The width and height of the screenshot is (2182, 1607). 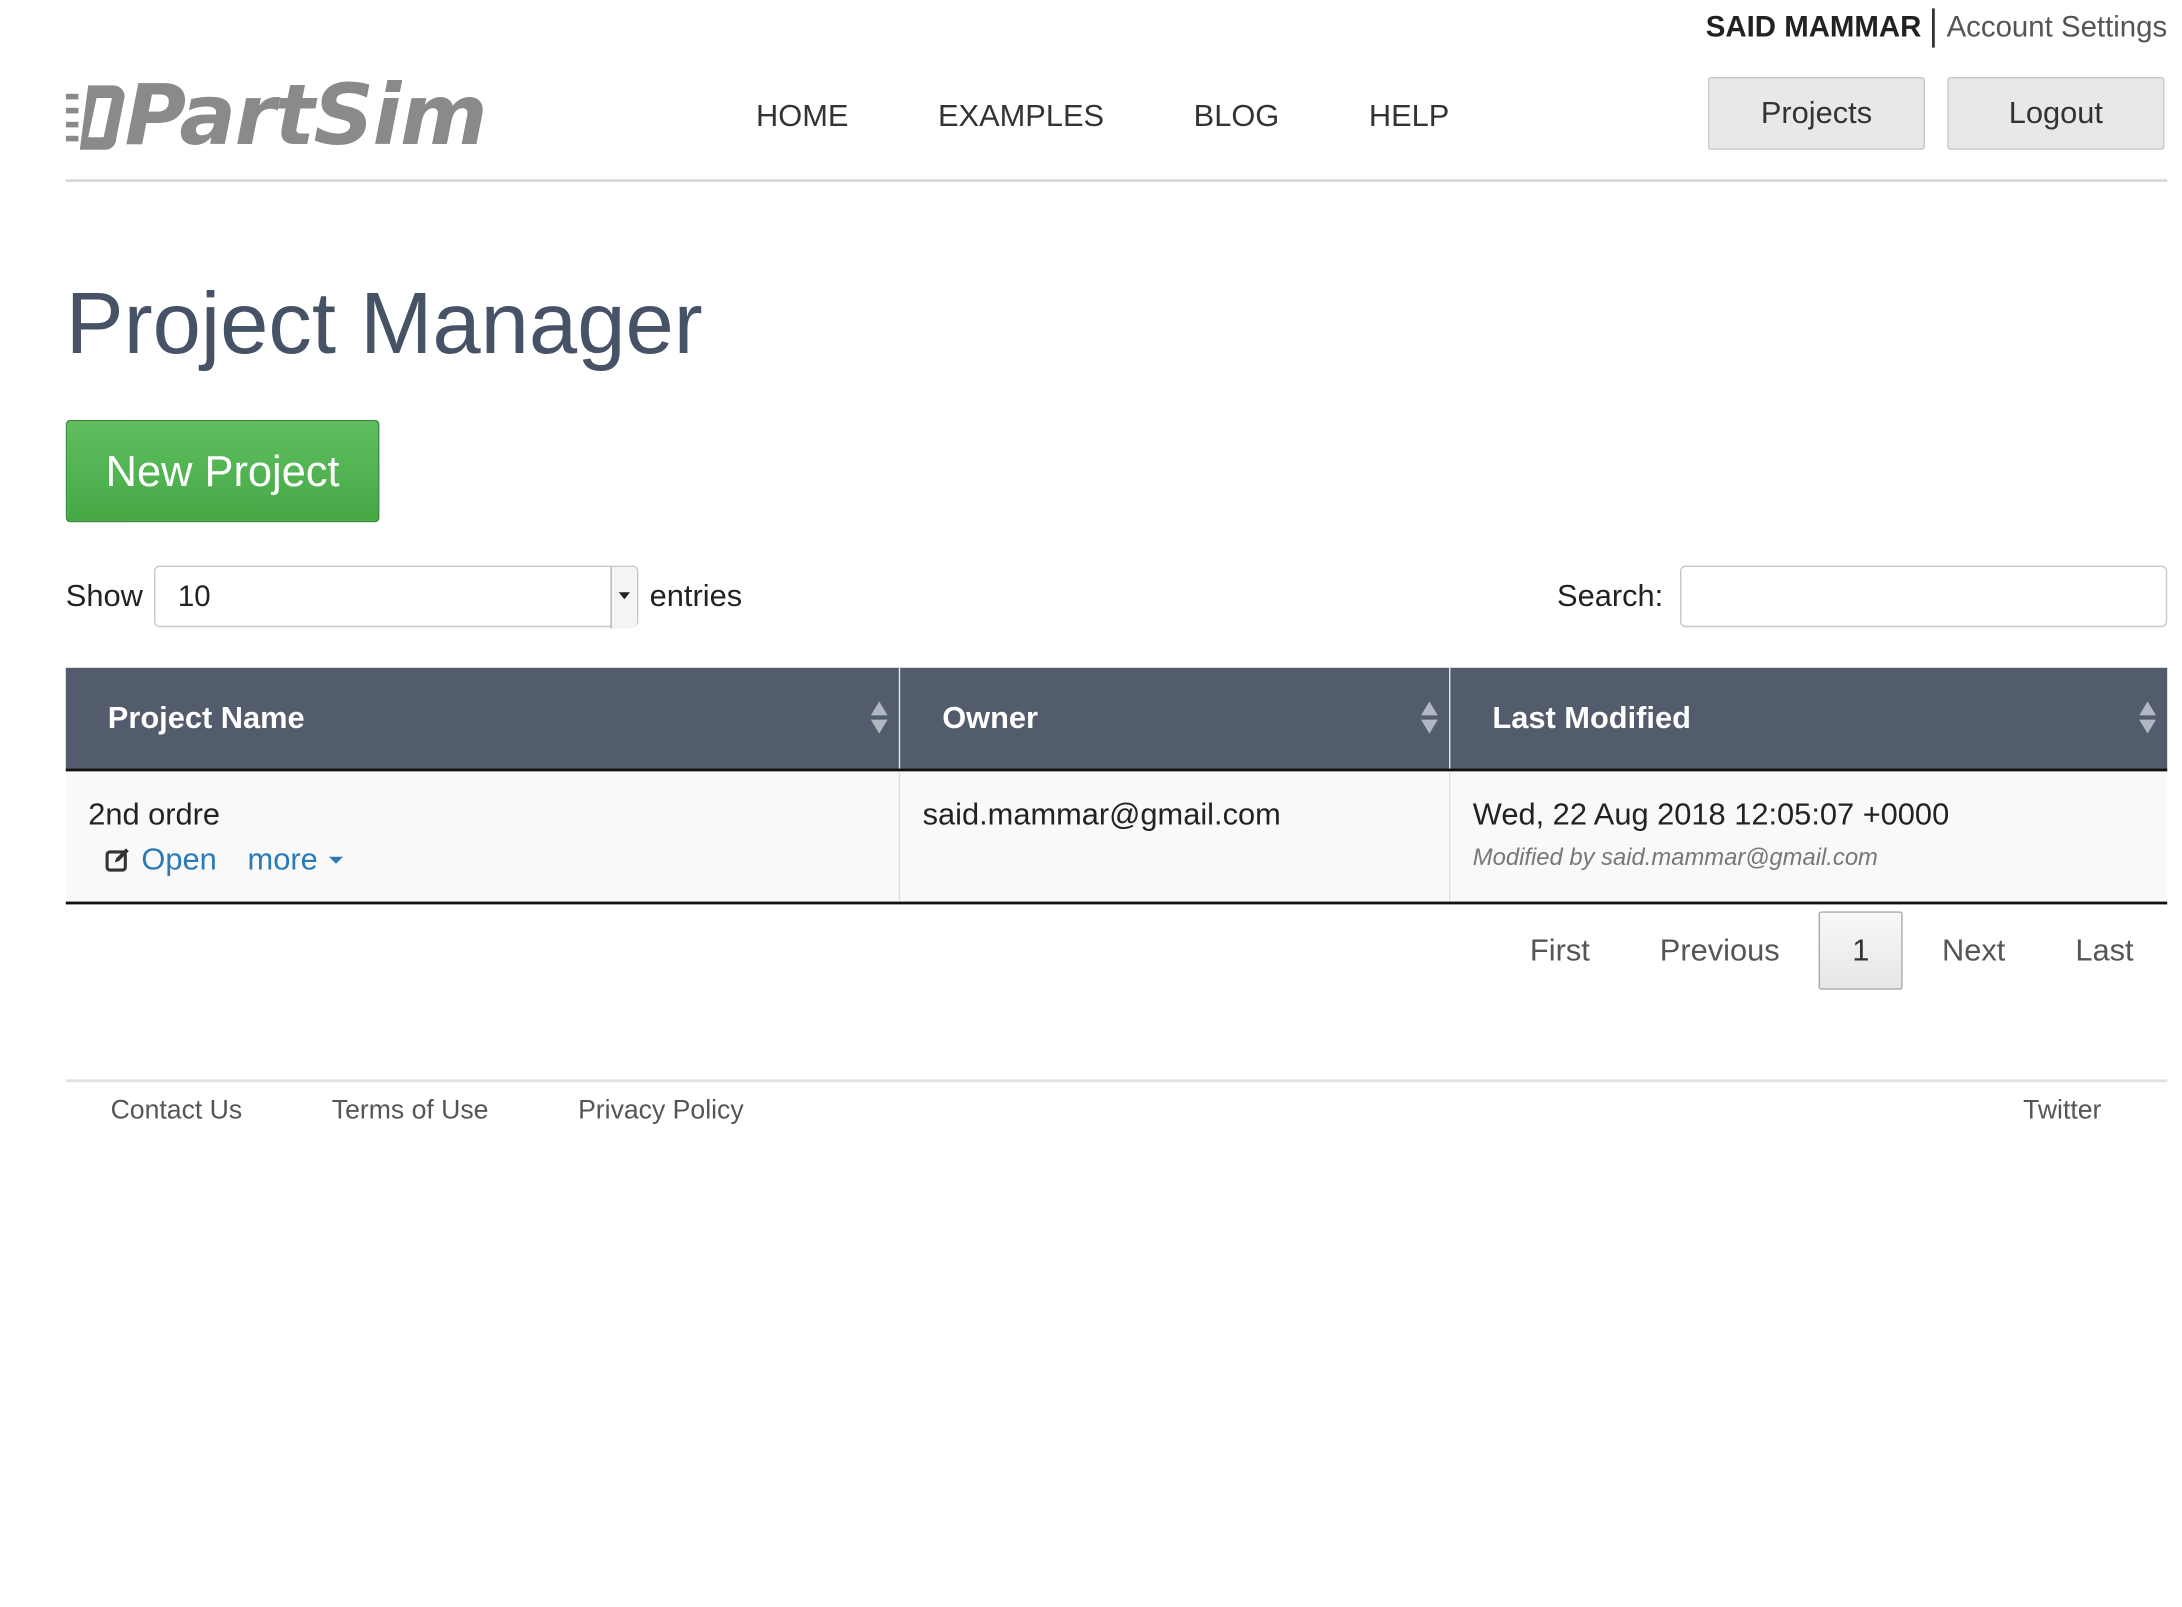 I want to click on nav-examples: EXAMPLES, so click(x=1021, y=116).